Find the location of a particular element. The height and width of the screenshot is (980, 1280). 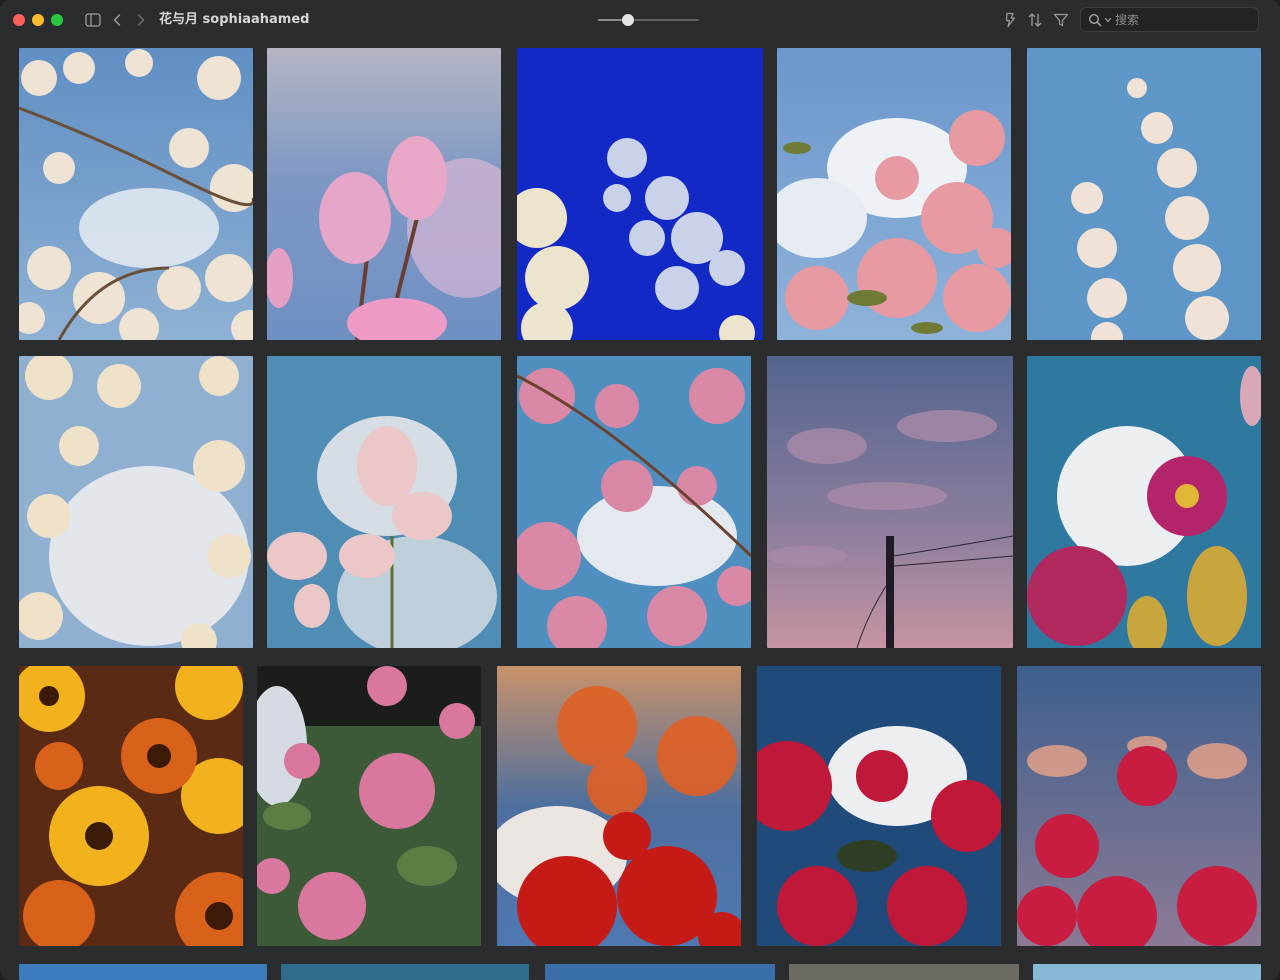

sort-arrows-icon is located at coordinates (1035, 20).